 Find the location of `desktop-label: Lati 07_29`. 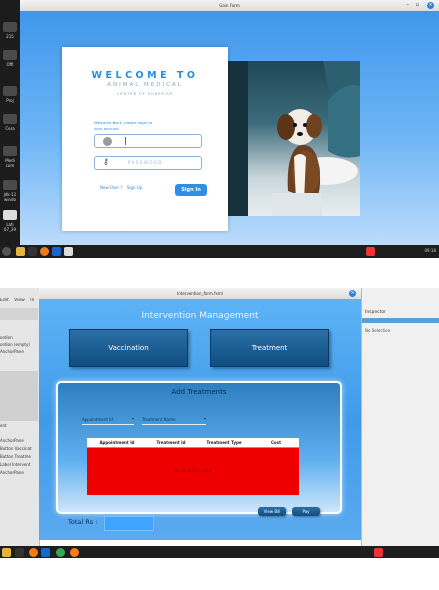

desktop-label: Lati 07_29 is located at coordinates (10, 227).